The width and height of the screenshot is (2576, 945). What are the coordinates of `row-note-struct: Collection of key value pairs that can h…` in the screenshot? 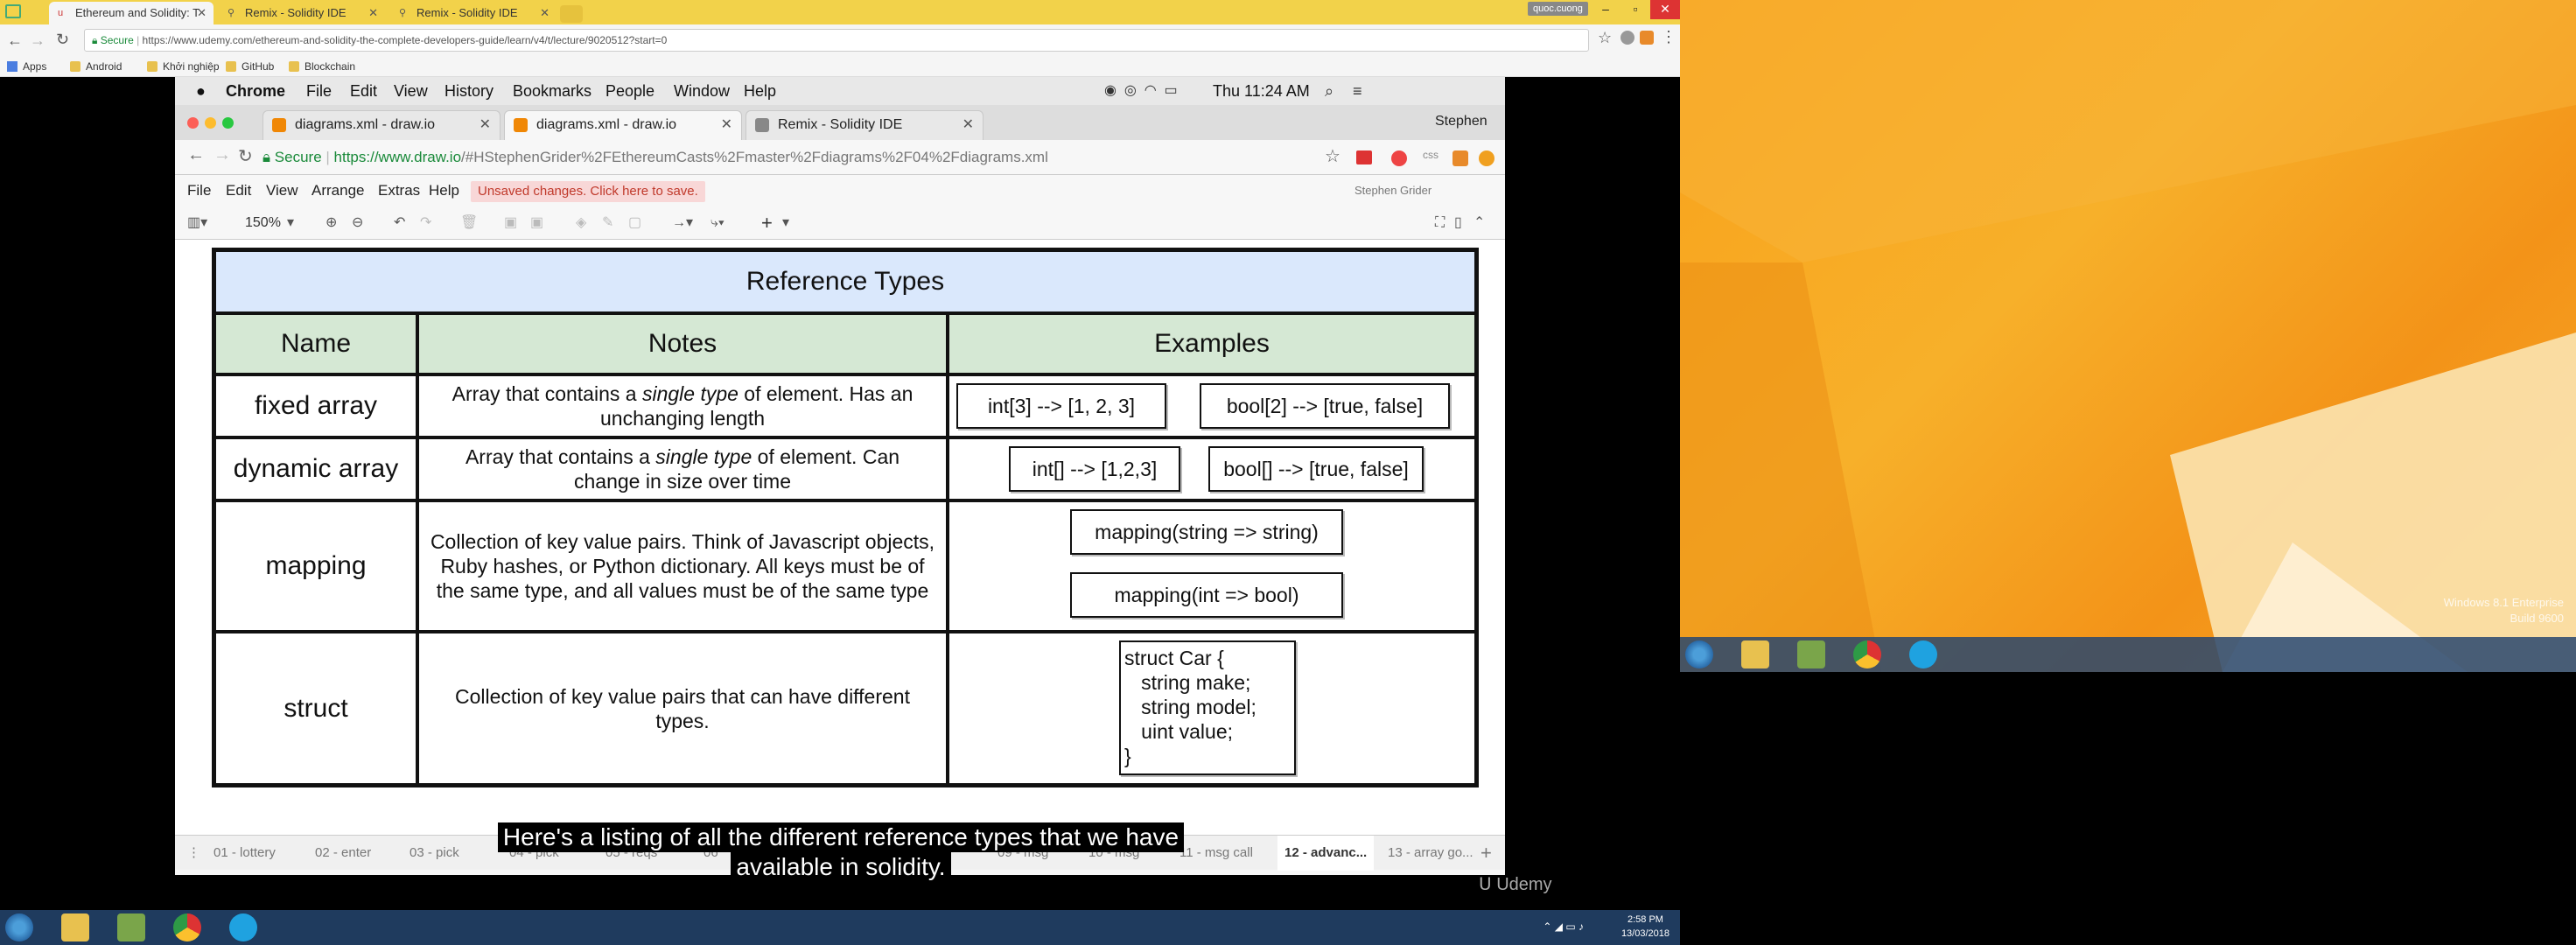 It's located at (682, 708).